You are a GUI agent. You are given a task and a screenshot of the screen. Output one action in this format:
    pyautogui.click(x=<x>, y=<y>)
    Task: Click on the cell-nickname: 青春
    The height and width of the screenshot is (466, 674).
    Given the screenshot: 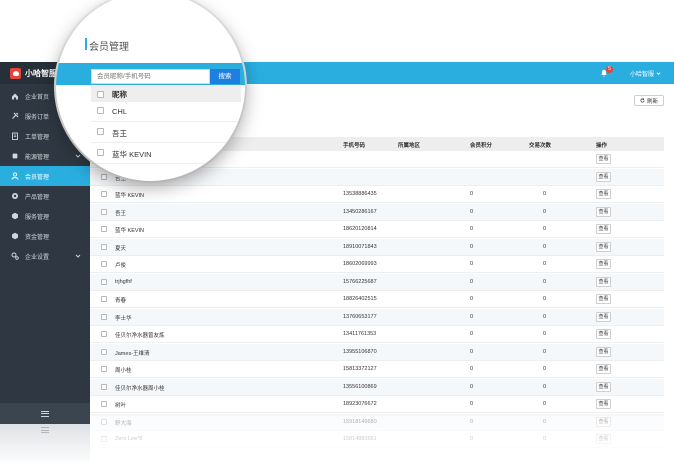 What is the action you would take?
    pyautogui.click(x=121, y=301)
    